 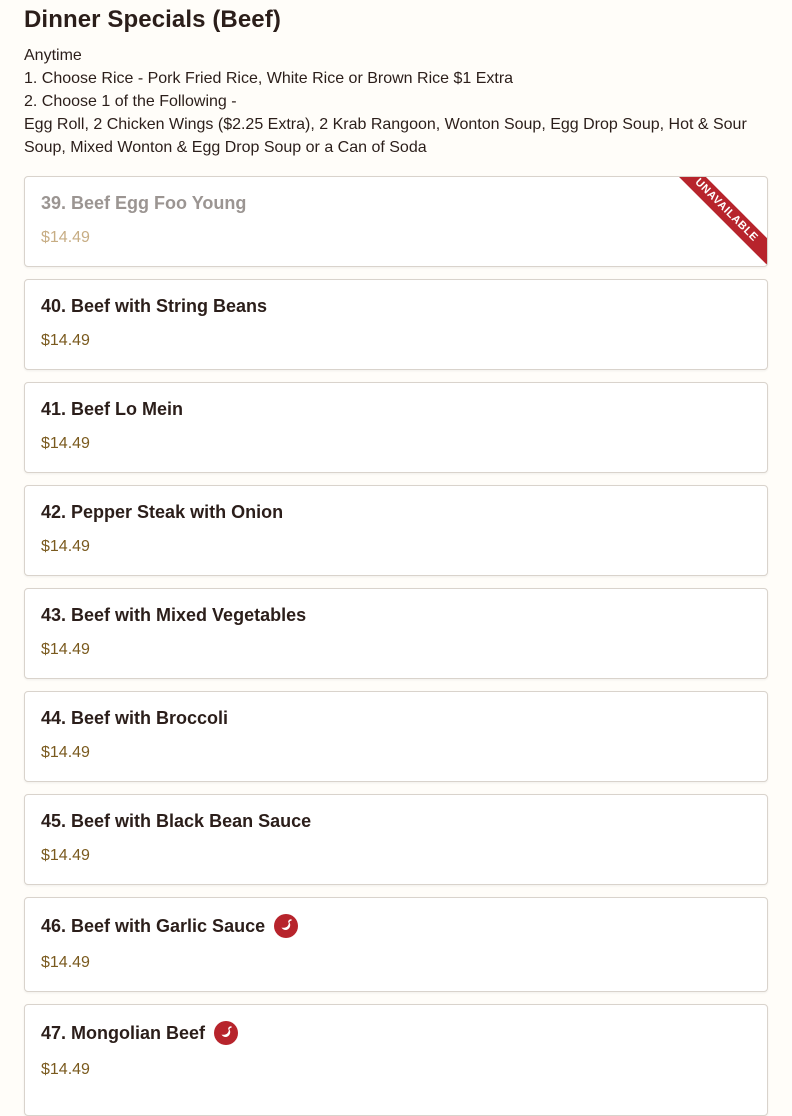 I want to click on item-name: 45. Beef with Black Bean Sauce, so click(x=176, y=821).